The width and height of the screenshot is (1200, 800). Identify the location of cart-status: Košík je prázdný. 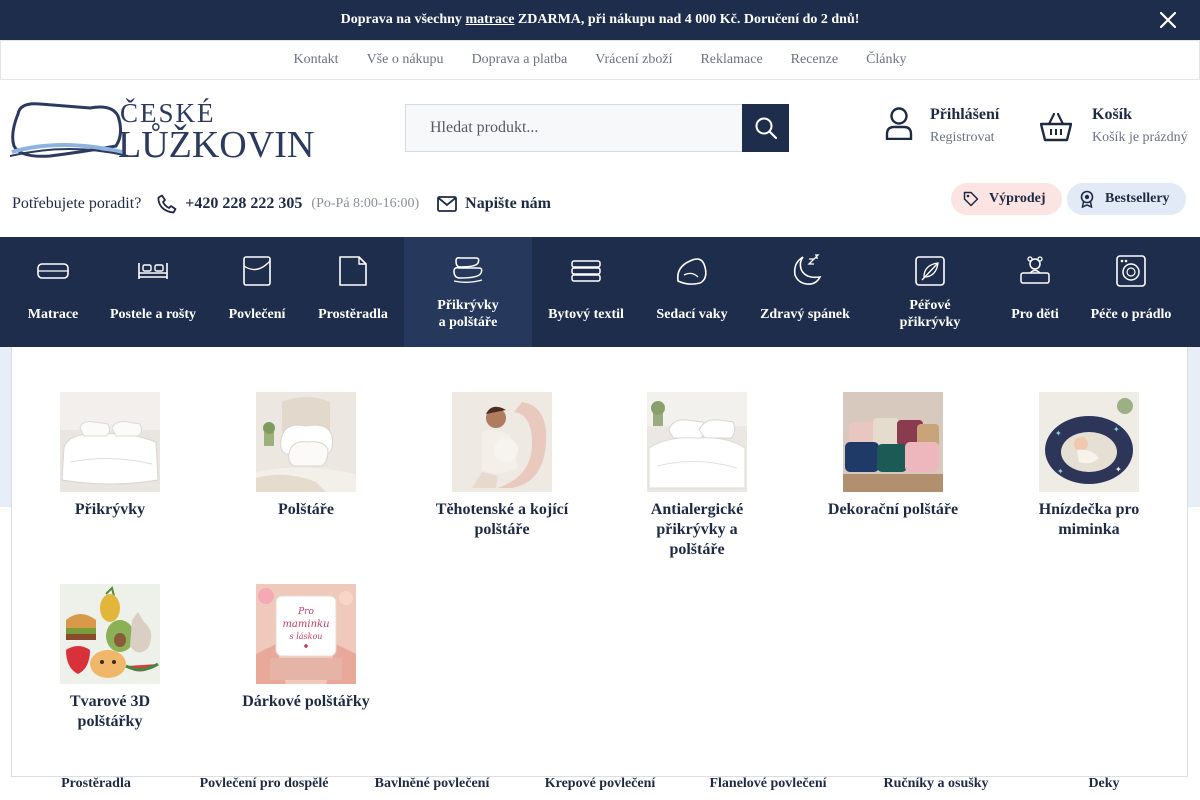
(1140, 137).